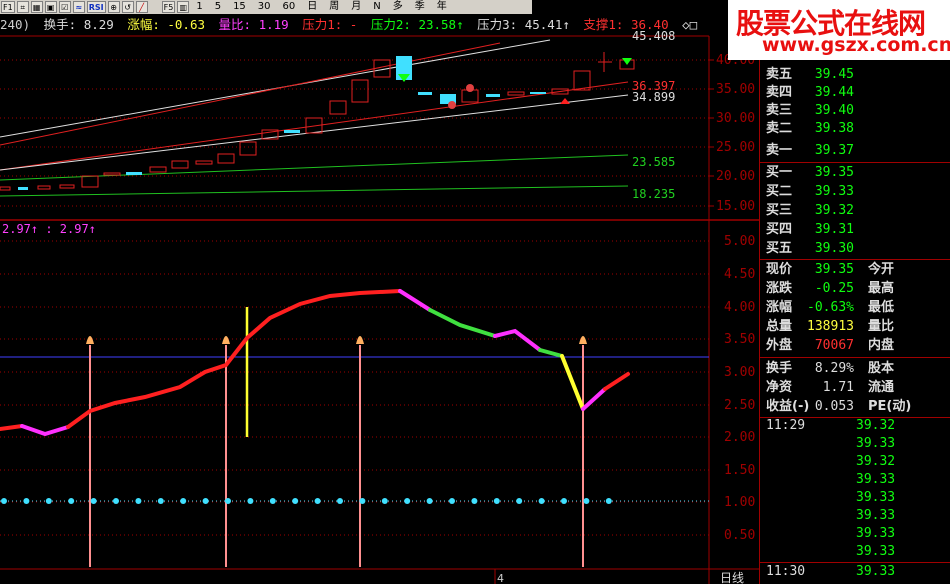  I want to click on bid-price: 39.35, so click(834, 172).